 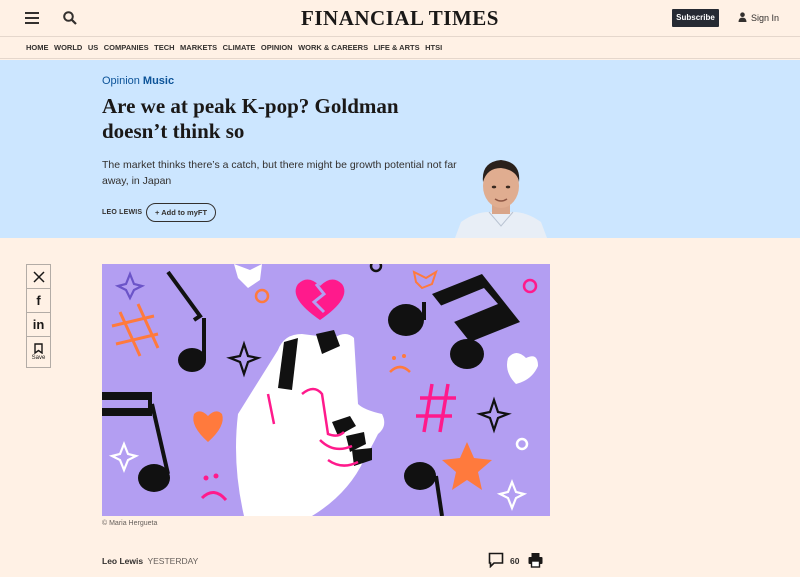 I want to click on nav-item-tech: TECH, so click(x=164, y=48).